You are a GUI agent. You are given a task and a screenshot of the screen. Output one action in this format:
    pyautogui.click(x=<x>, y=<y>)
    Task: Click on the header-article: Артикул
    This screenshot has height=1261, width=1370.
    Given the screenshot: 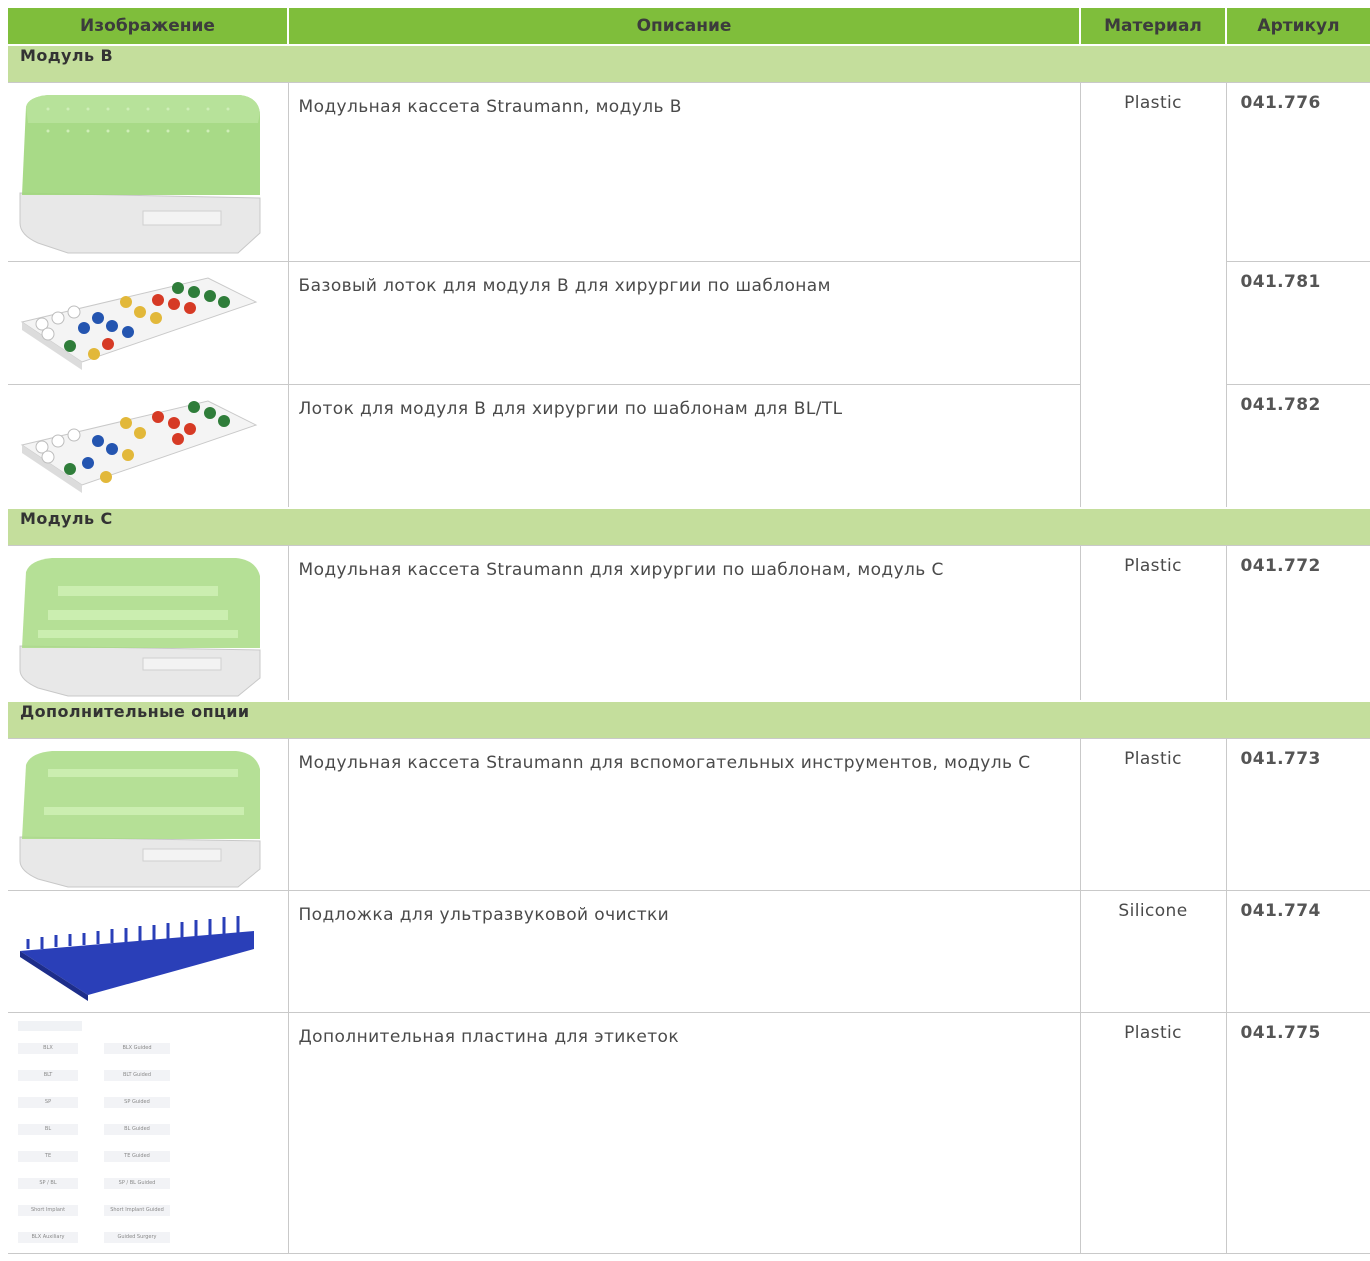 What is the action you would take?
    pyautogui.click(x=1298, y=26)
    